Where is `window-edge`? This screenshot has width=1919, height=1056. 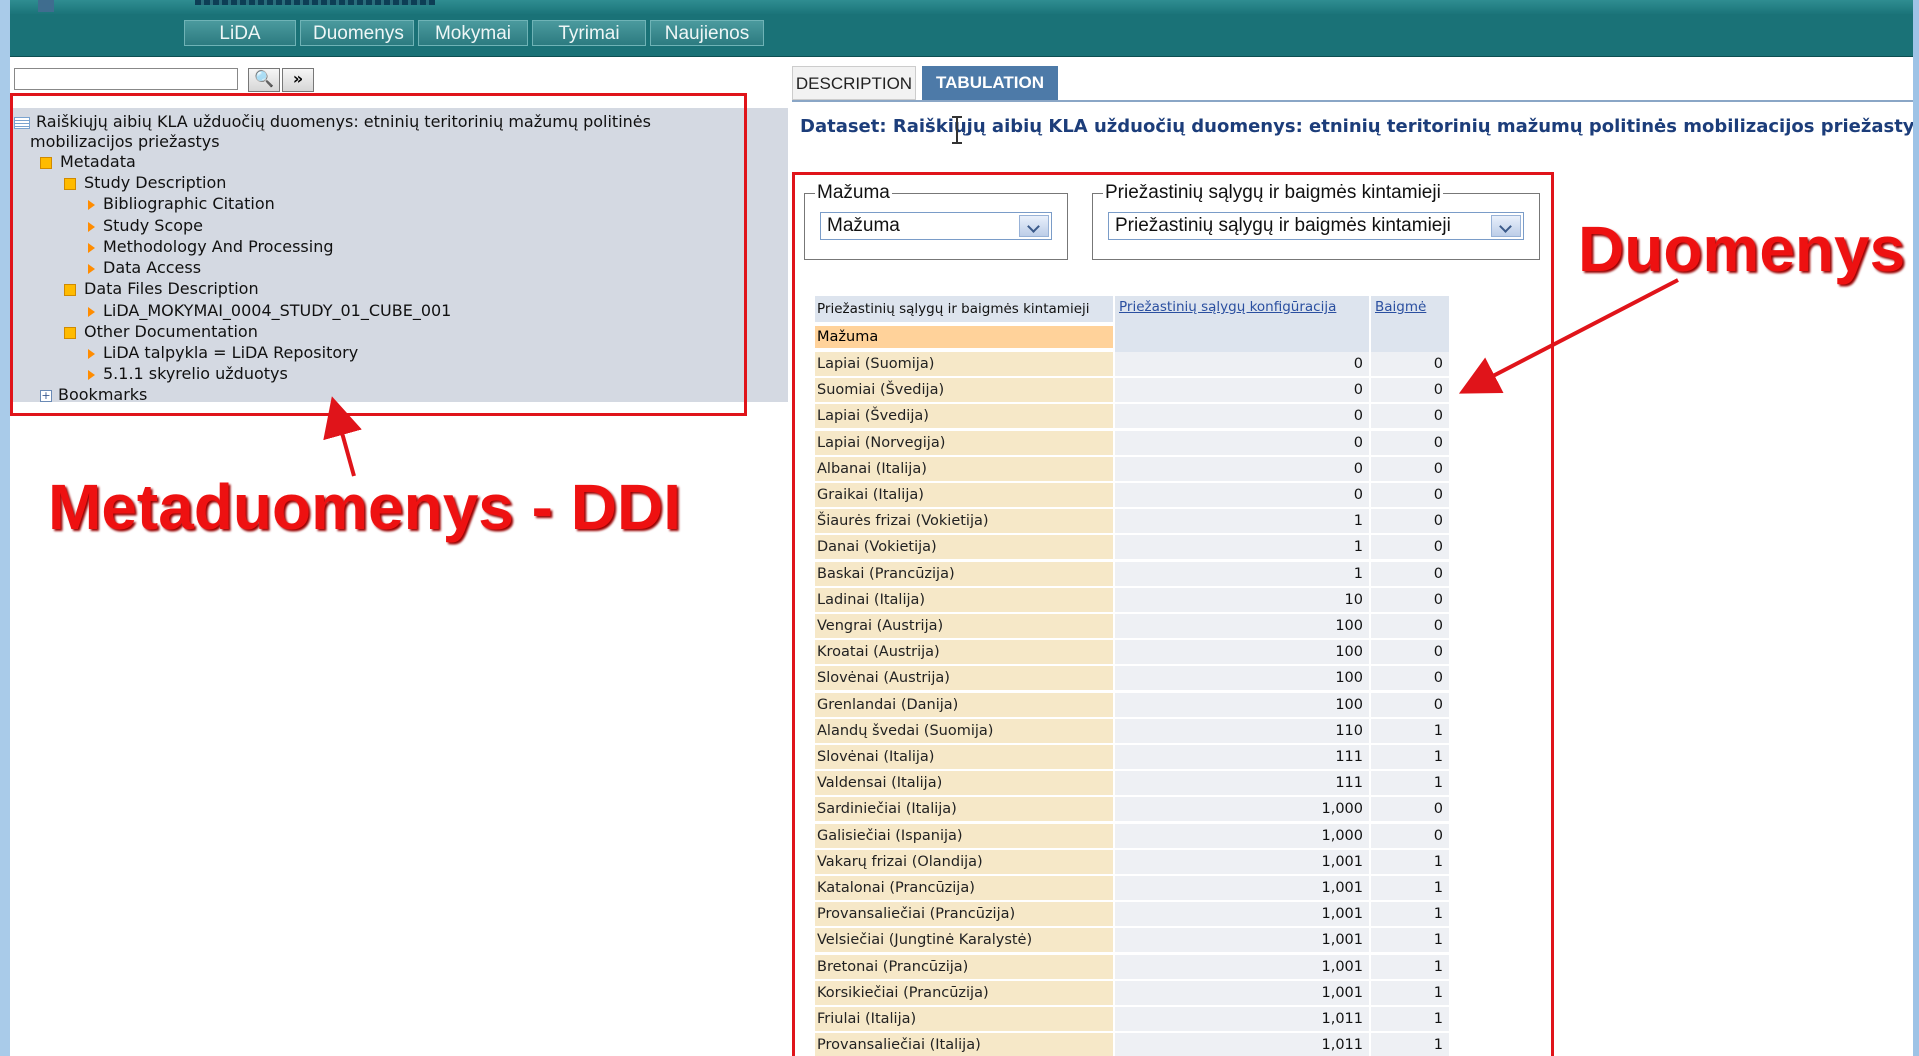 window-edge is located at coordinates (1916, 528).